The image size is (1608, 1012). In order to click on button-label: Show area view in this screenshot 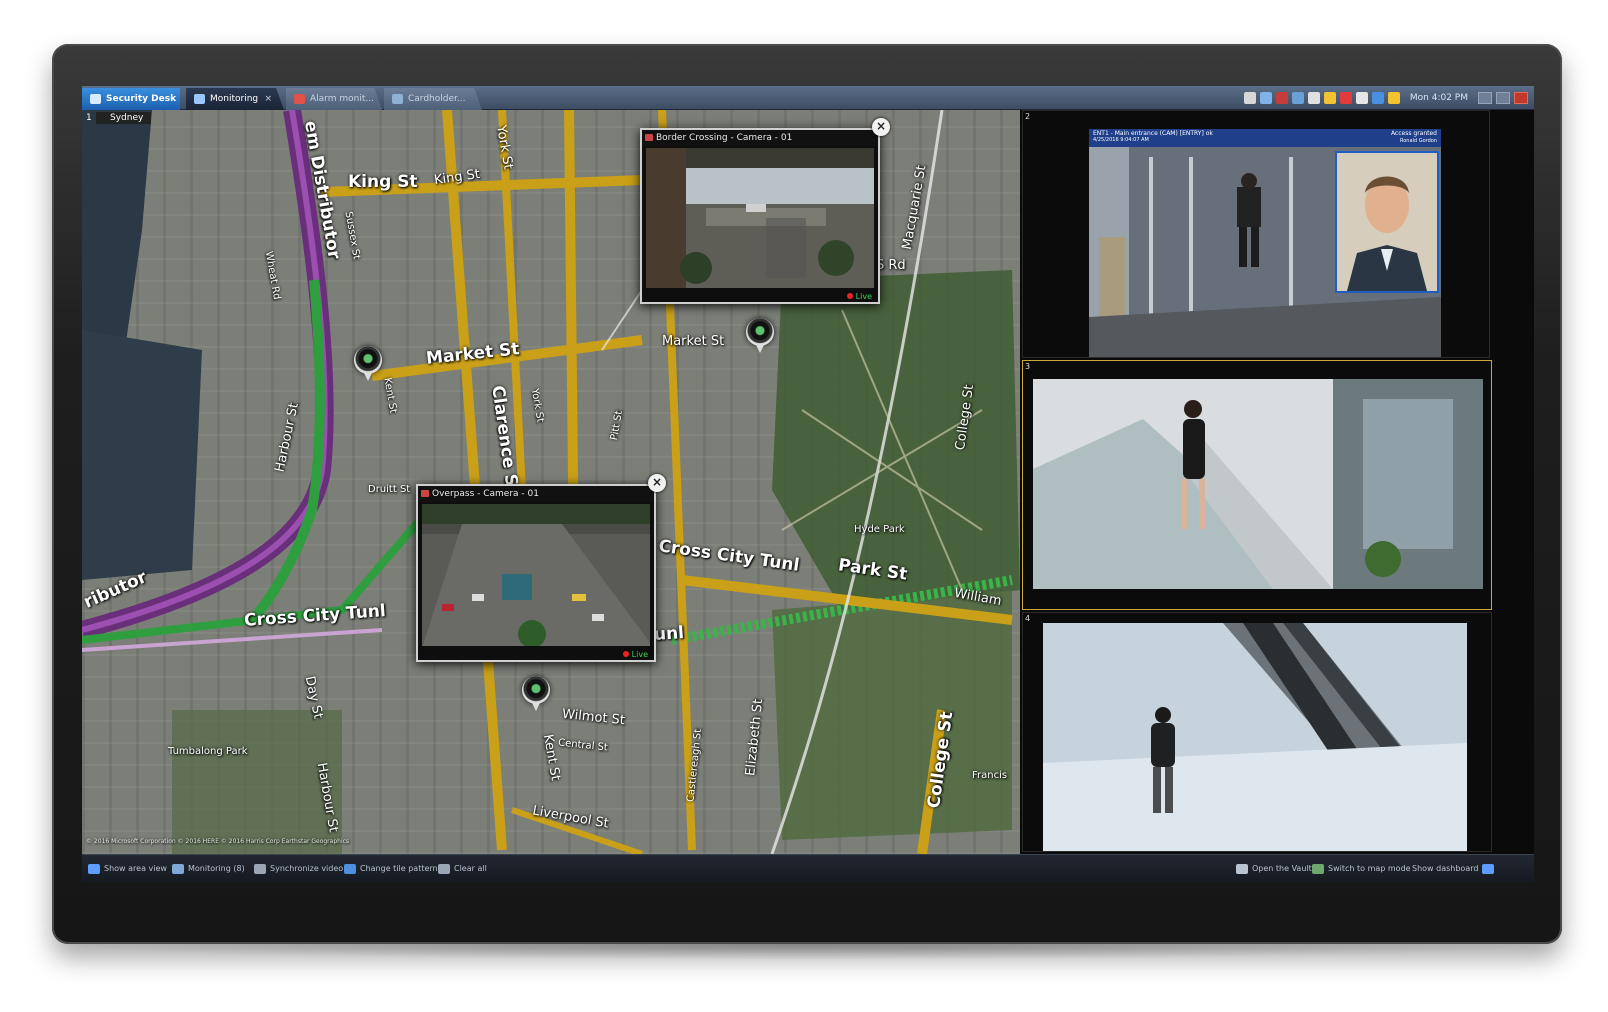, I will do `click(135, 868)`.